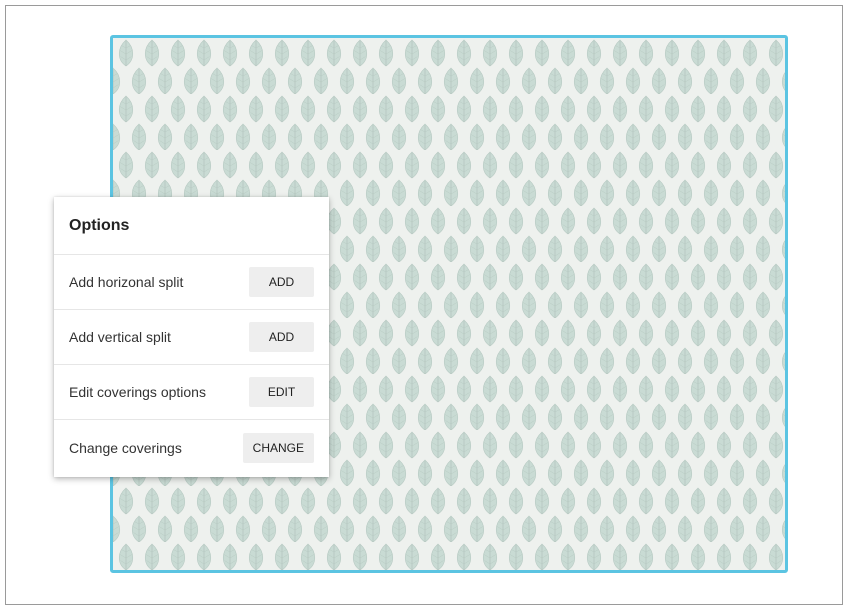 Image resolution: width=850 pixels, height=615 pixels. I want to click on option-row-vertical-split: Add vertical split ADD, so click(191, 337).